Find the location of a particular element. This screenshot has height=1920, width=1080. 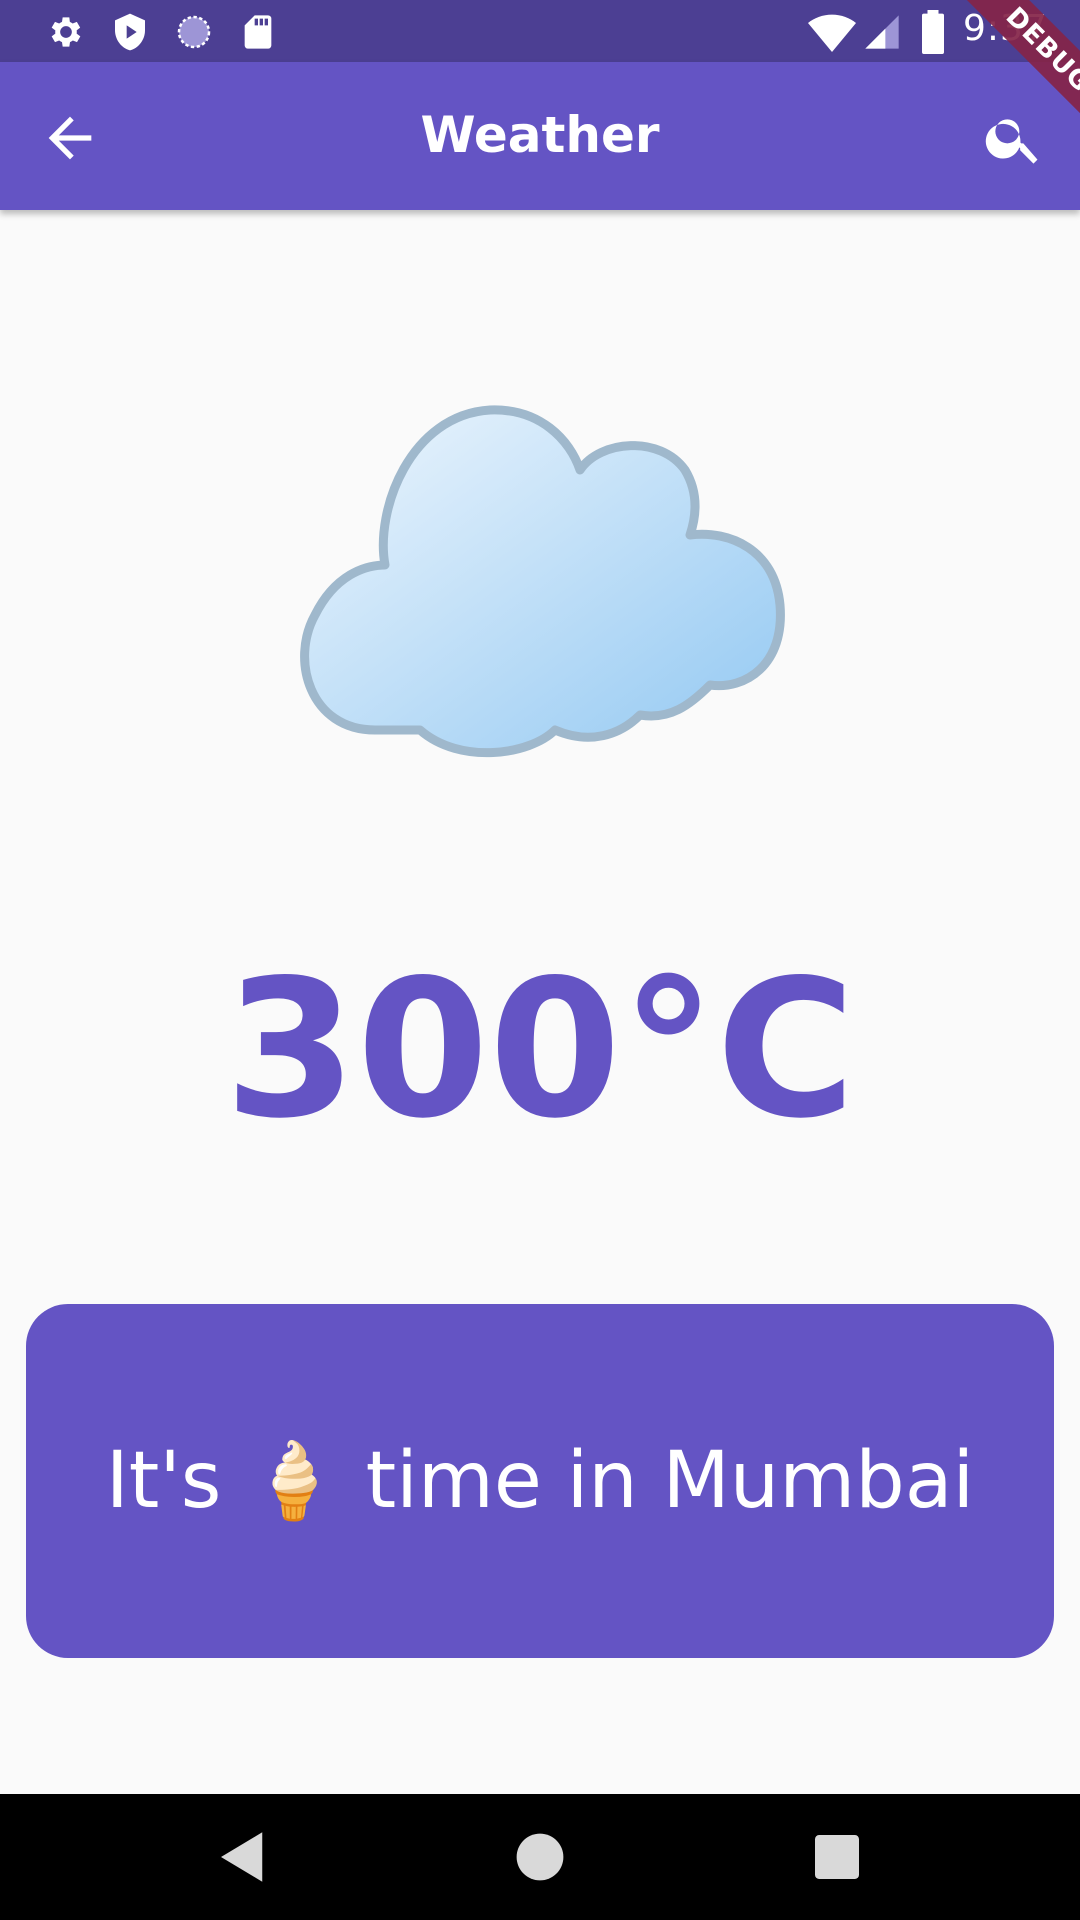

status-bar: 9:37 is located at coordinates (540, 31).